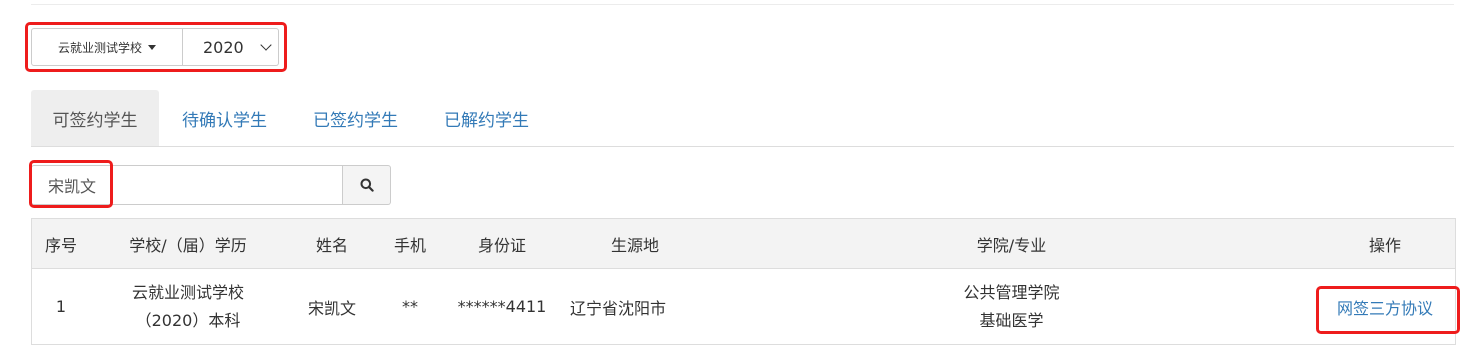 The height and width of the screenshot is (347, 1462). I want to click on search-icon, so click(367, 185).